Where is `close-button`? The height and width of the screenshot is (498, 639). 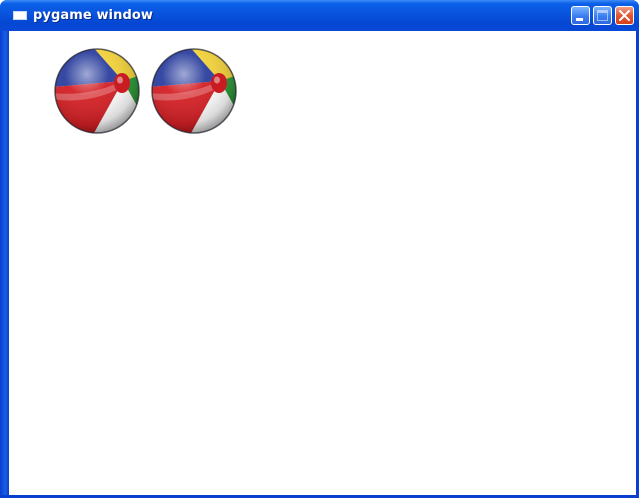 close-button is located at coordinates (624, 15).